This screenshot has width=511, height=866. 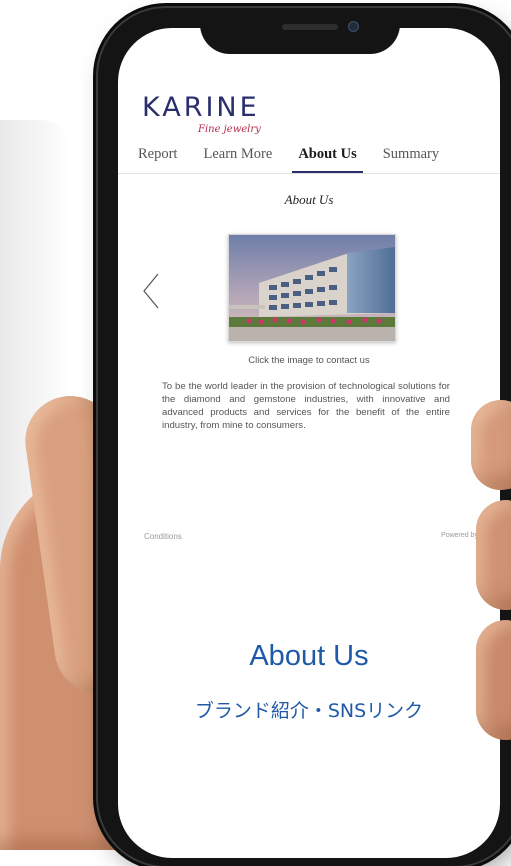 I want to click on tab-divider, so click(x=309, y=173).